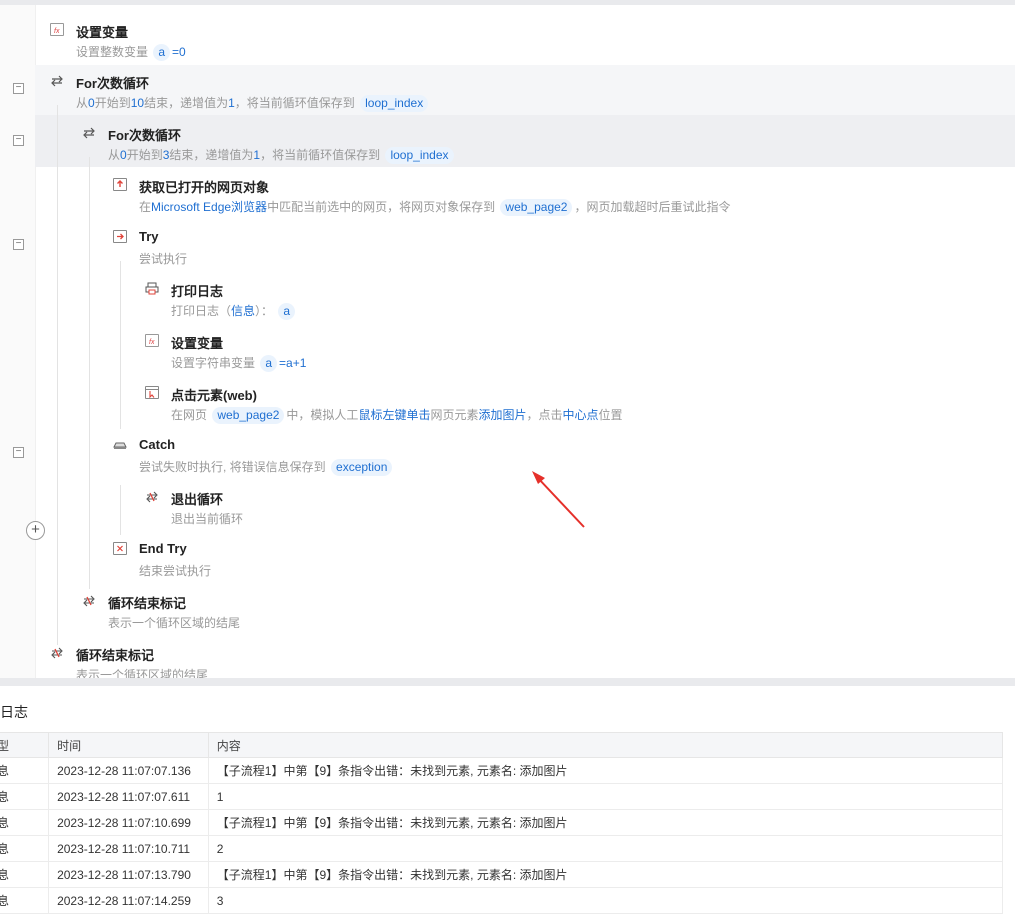 The width and height of the screenshot is (1015, 914). What do you see at coordinates (234, 311) in the screenshot?
I see `step-description: 打印日志（信息）： a` at bounding box center [234, 311].